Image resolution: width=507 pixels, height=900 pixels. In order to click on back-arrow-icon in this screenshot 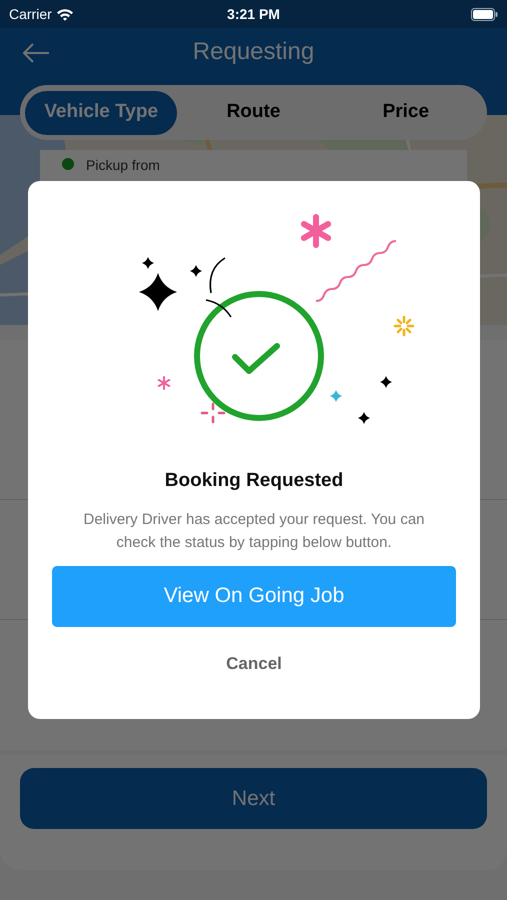, I will do `click(36, 53)`.